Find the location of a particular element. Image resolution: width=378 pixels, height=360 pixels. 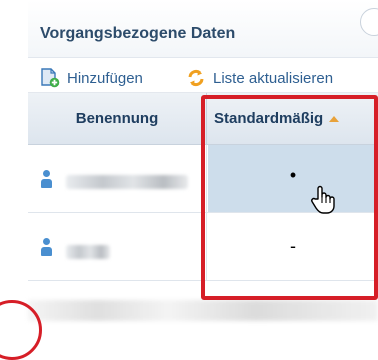

panel-menu-button is located at coordinates (369, 22).